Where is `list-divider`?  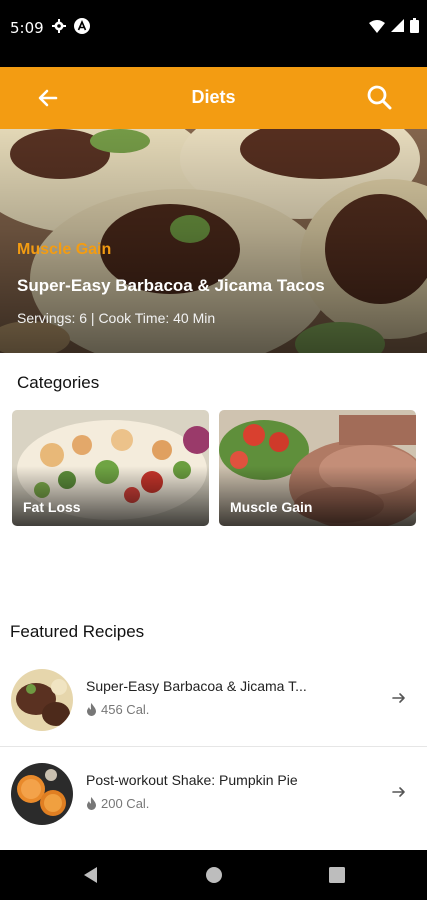
list-divider is located at coordinates (213, 746).